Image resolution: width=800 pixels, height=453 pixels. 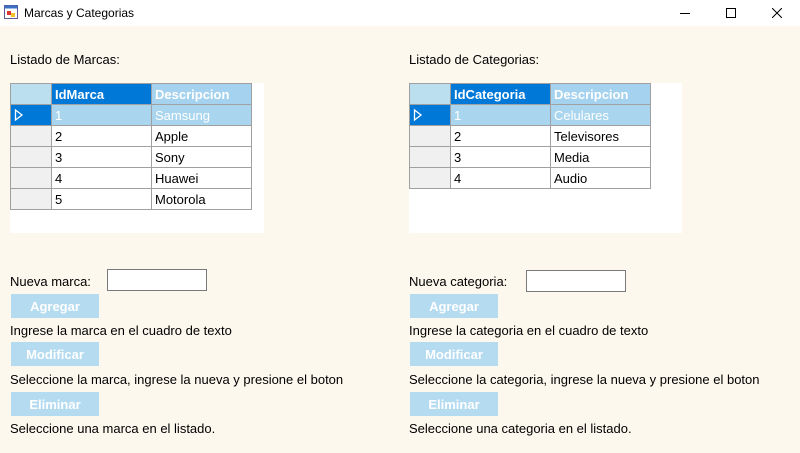 I want to click on nueva-categoria-label: Nueva categoria:, so click(x=458, y=281).